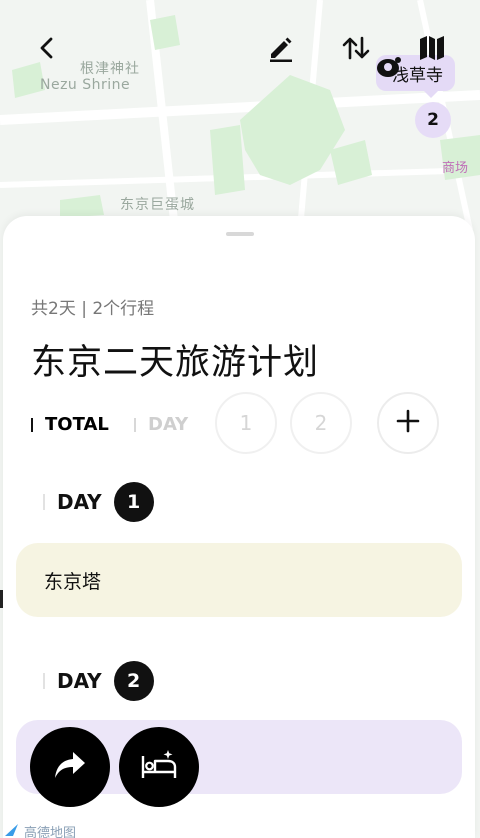  I want to click on hotel-button, so click(159, 767).